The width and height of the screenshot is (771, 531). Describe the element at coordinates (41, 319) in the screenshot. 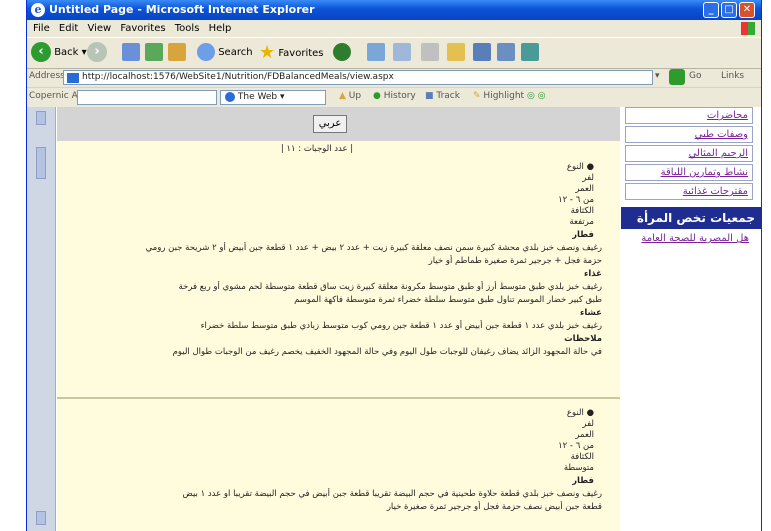

I see `left-scroll-strip` at that location.